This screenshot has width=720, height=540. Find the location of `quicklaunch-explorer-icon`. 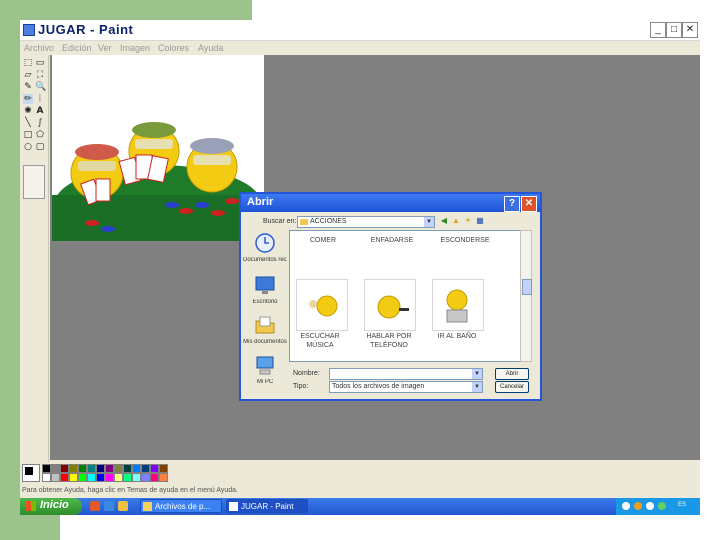

quicklaunch-explorer-icon is located at coordinates (109, 506).